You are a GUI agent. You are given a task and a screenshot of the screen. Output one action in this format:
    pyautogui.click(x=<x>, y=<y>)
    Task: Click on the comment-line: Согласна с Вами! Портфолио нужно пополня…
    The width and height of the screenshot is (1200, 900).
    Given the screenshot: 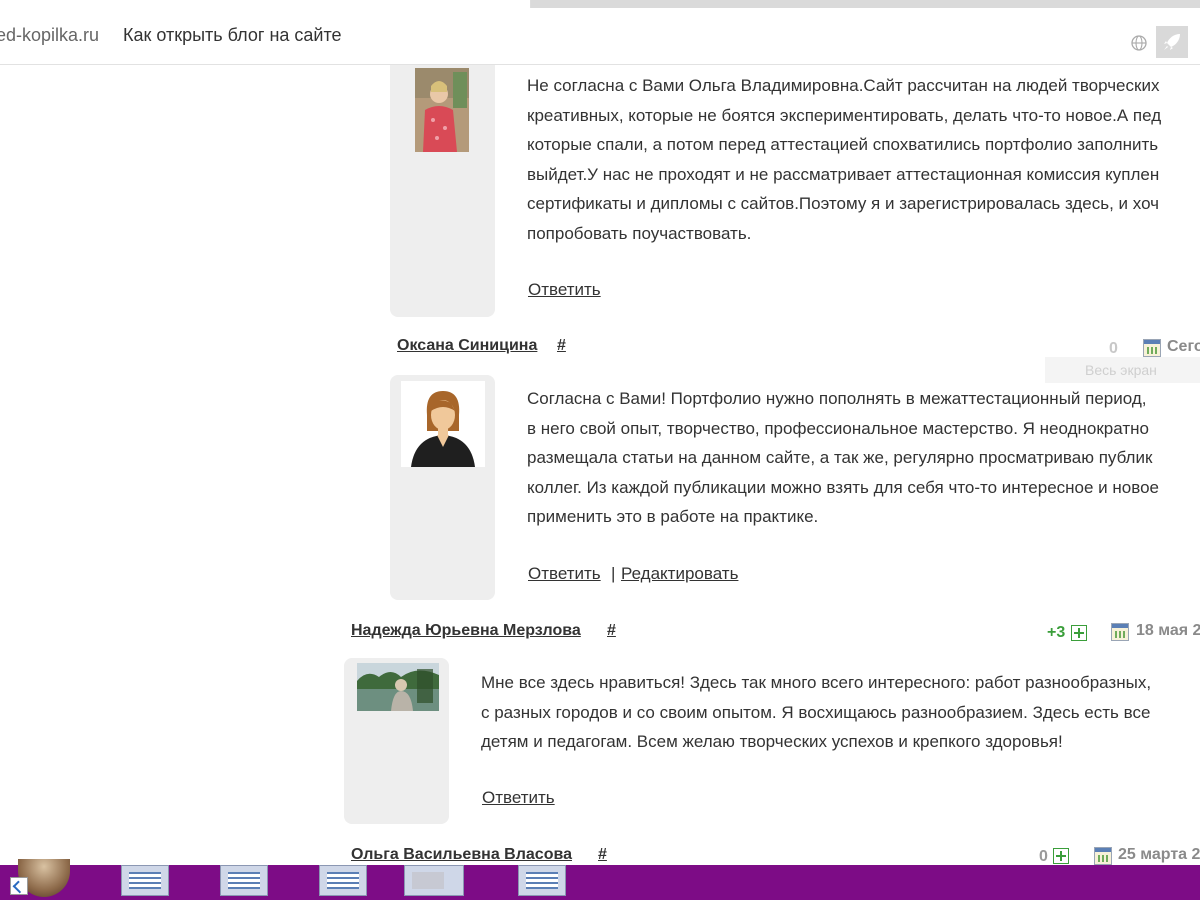 What is the action you would take?
    pyautogui.click(x=837, y=398)
    